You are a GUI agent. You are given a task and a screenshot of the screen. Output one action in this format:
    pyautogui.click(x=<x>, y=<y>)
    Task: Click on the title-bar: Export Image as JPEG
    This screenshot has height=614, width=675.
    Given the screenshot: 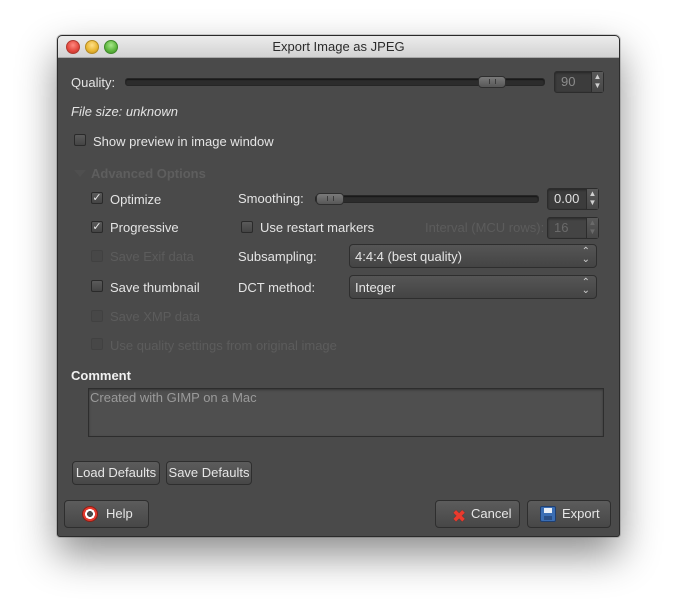 What is the action you would take?
    pyautogui.click(x=338, y=47)
    